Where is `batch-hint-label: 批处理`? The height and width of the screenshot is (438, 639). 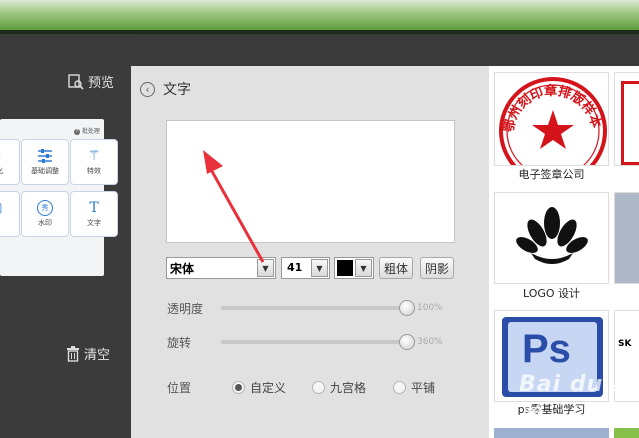 batch-hint-label: 批处理 is located at coordinates (90, 131).